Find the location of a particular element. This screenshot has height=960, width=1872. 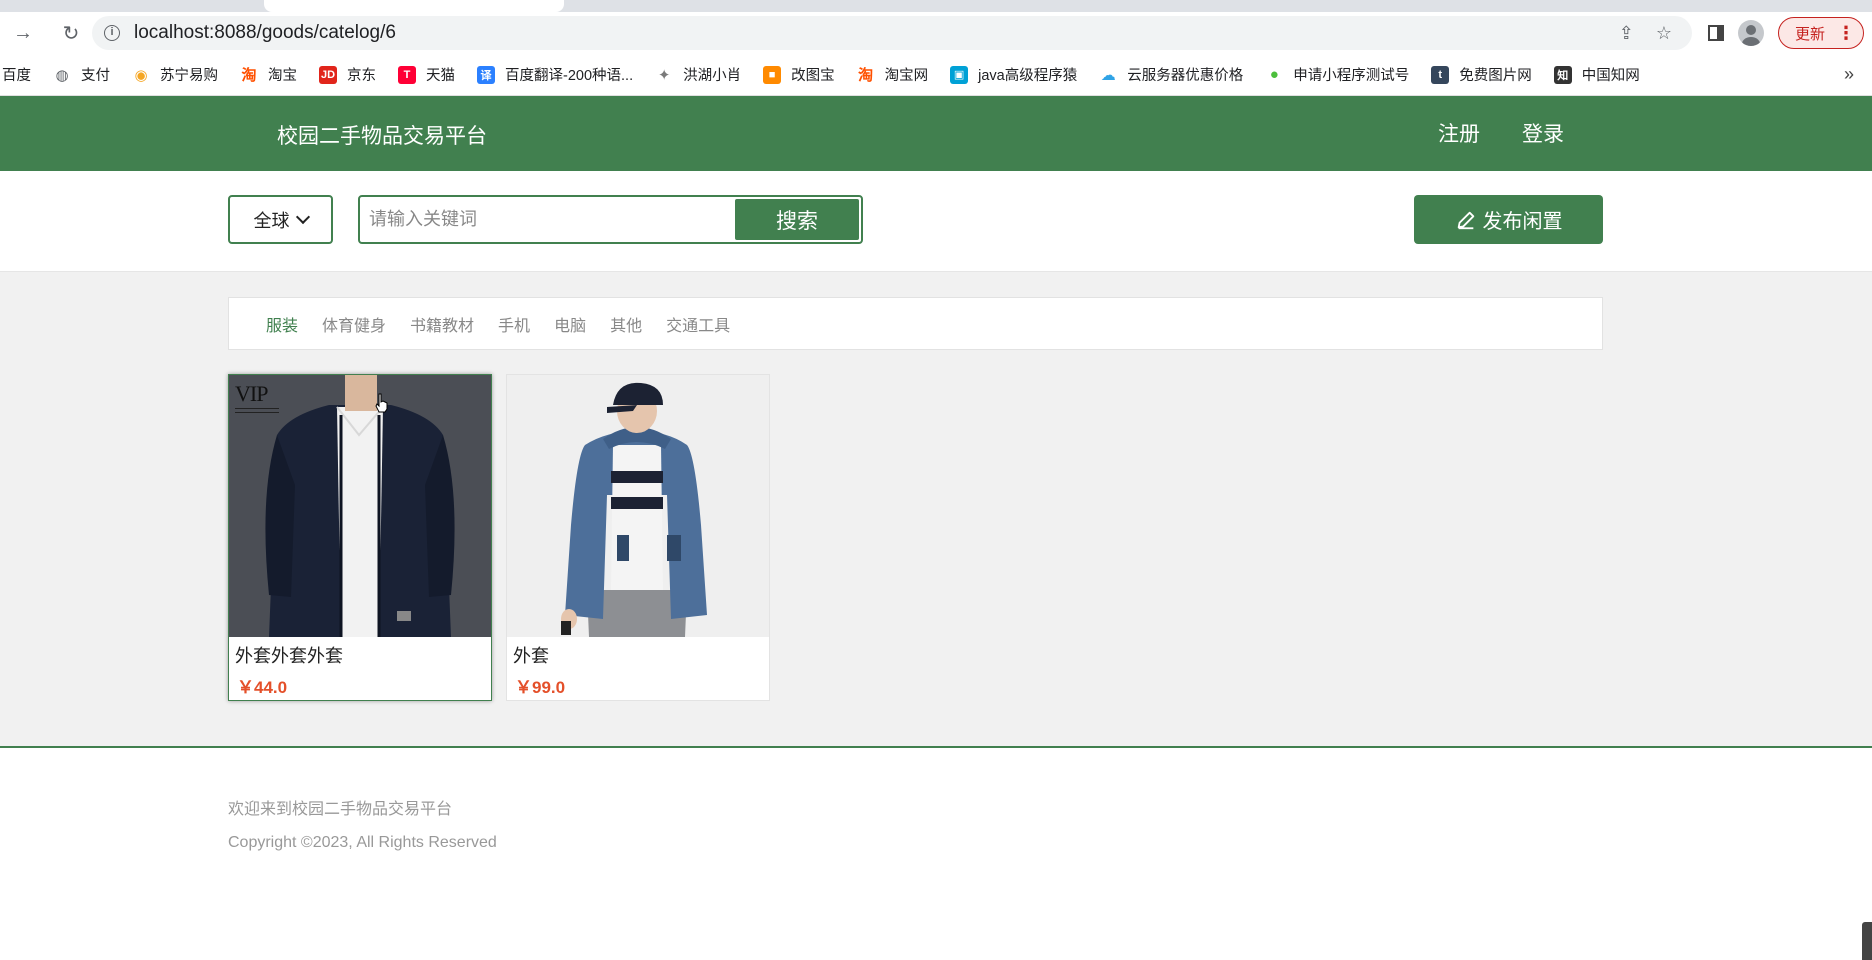

goods-card: 外套 ￥99.0 is located at coordinates (638, 537).